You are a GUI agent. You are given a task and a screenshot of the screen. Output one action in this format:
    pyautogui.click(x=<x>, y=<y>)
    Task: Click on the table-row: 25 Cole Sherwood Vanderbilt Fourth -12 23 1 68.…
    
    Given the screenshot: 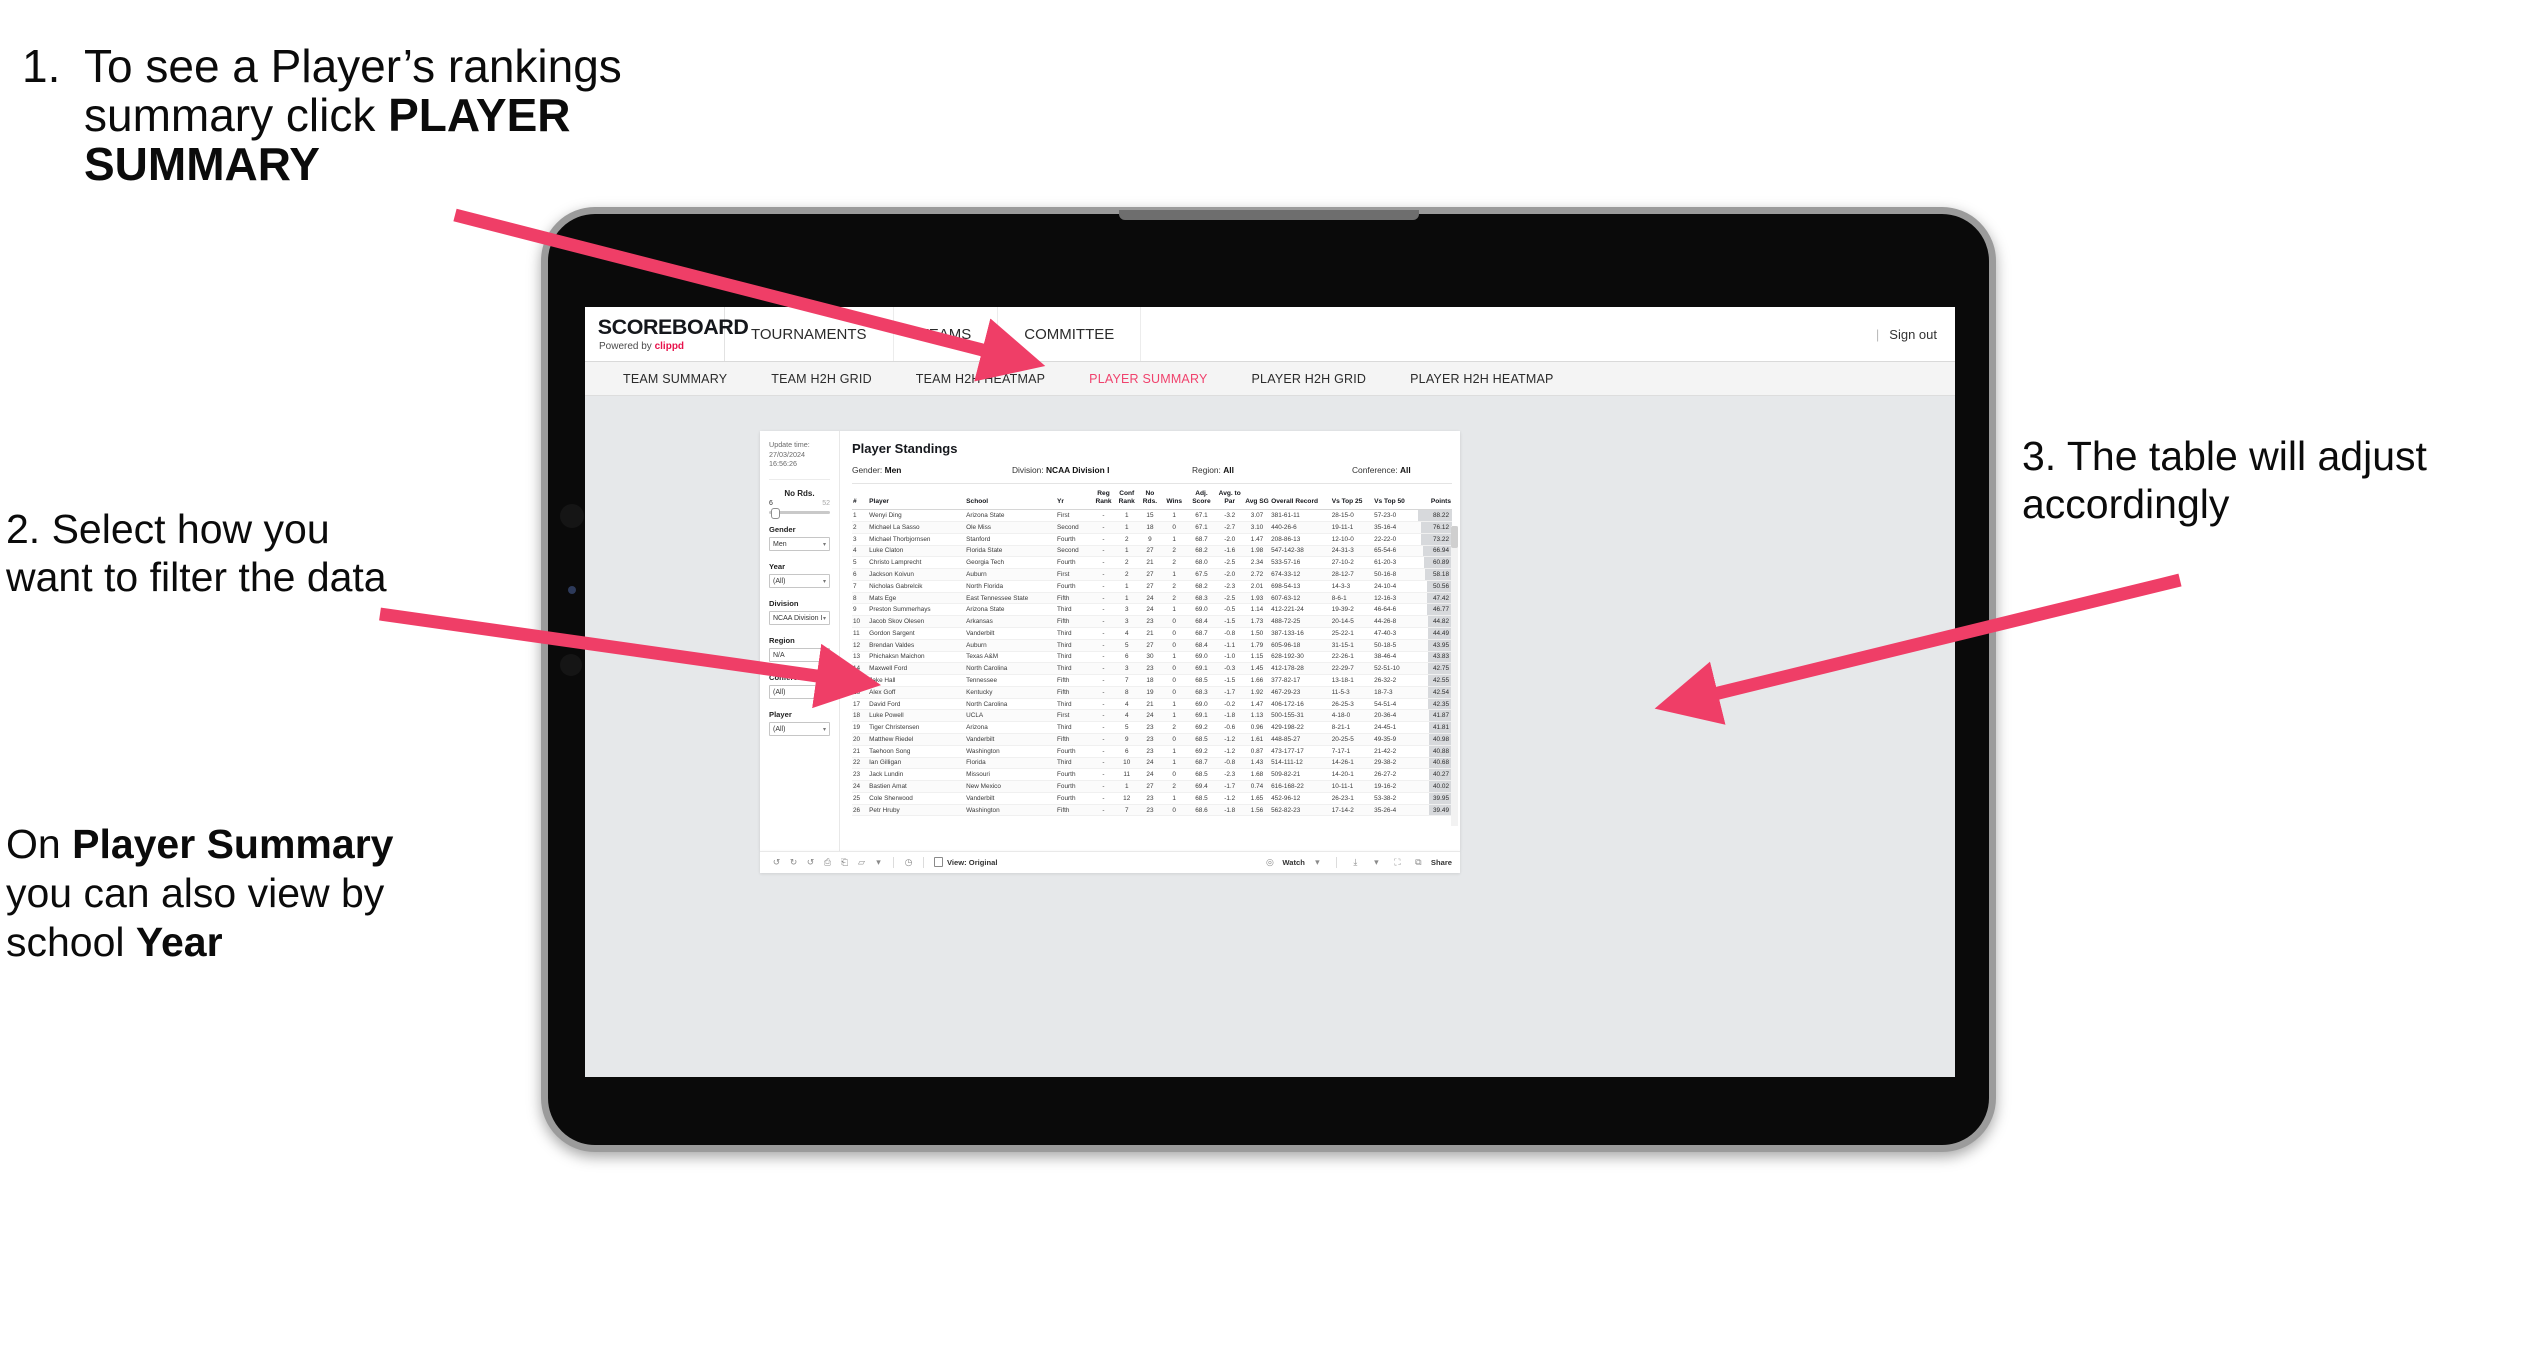 What is the action you would take?
    pyautogui.click(x=1152, y=798)
    